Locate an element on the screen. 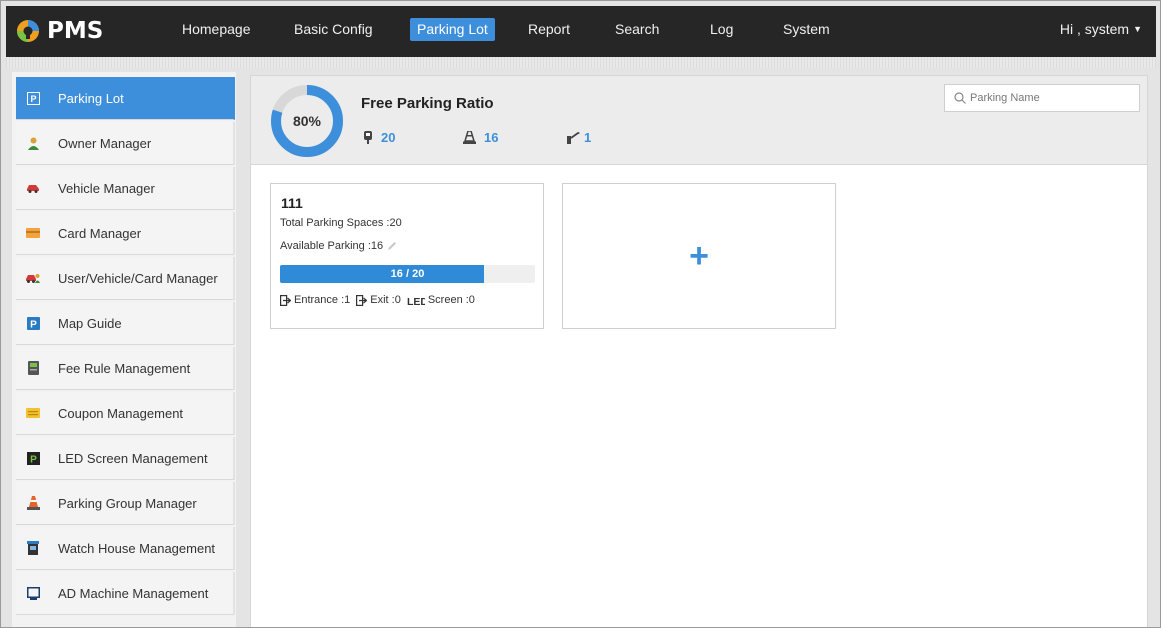 The width and height of the screenshot is (1161, 628). watch-house-icon is located at coordinates (33, 548).